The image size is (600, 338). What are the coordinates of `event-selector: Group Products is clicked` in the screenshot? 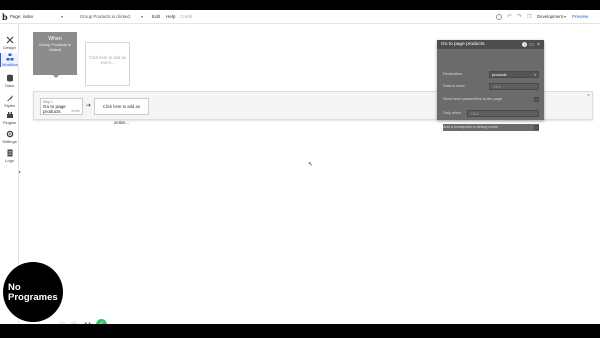 It's located at (105, 17).